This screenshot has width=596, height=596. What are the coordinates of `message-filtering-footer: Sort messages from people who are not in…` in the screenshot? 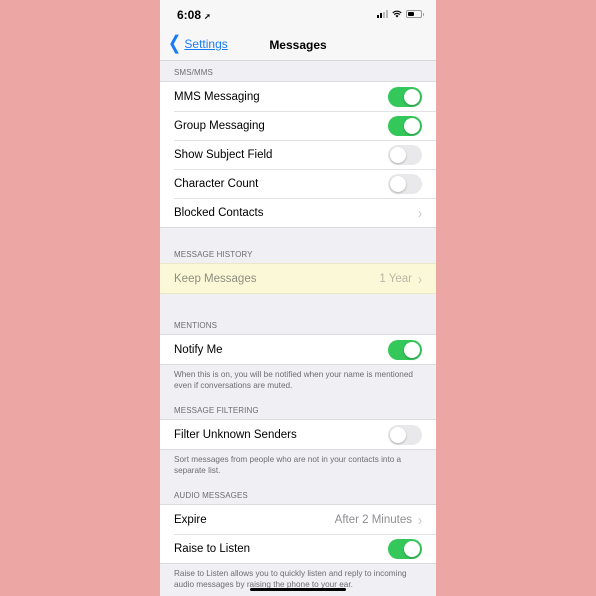 It's located at (288, 465).